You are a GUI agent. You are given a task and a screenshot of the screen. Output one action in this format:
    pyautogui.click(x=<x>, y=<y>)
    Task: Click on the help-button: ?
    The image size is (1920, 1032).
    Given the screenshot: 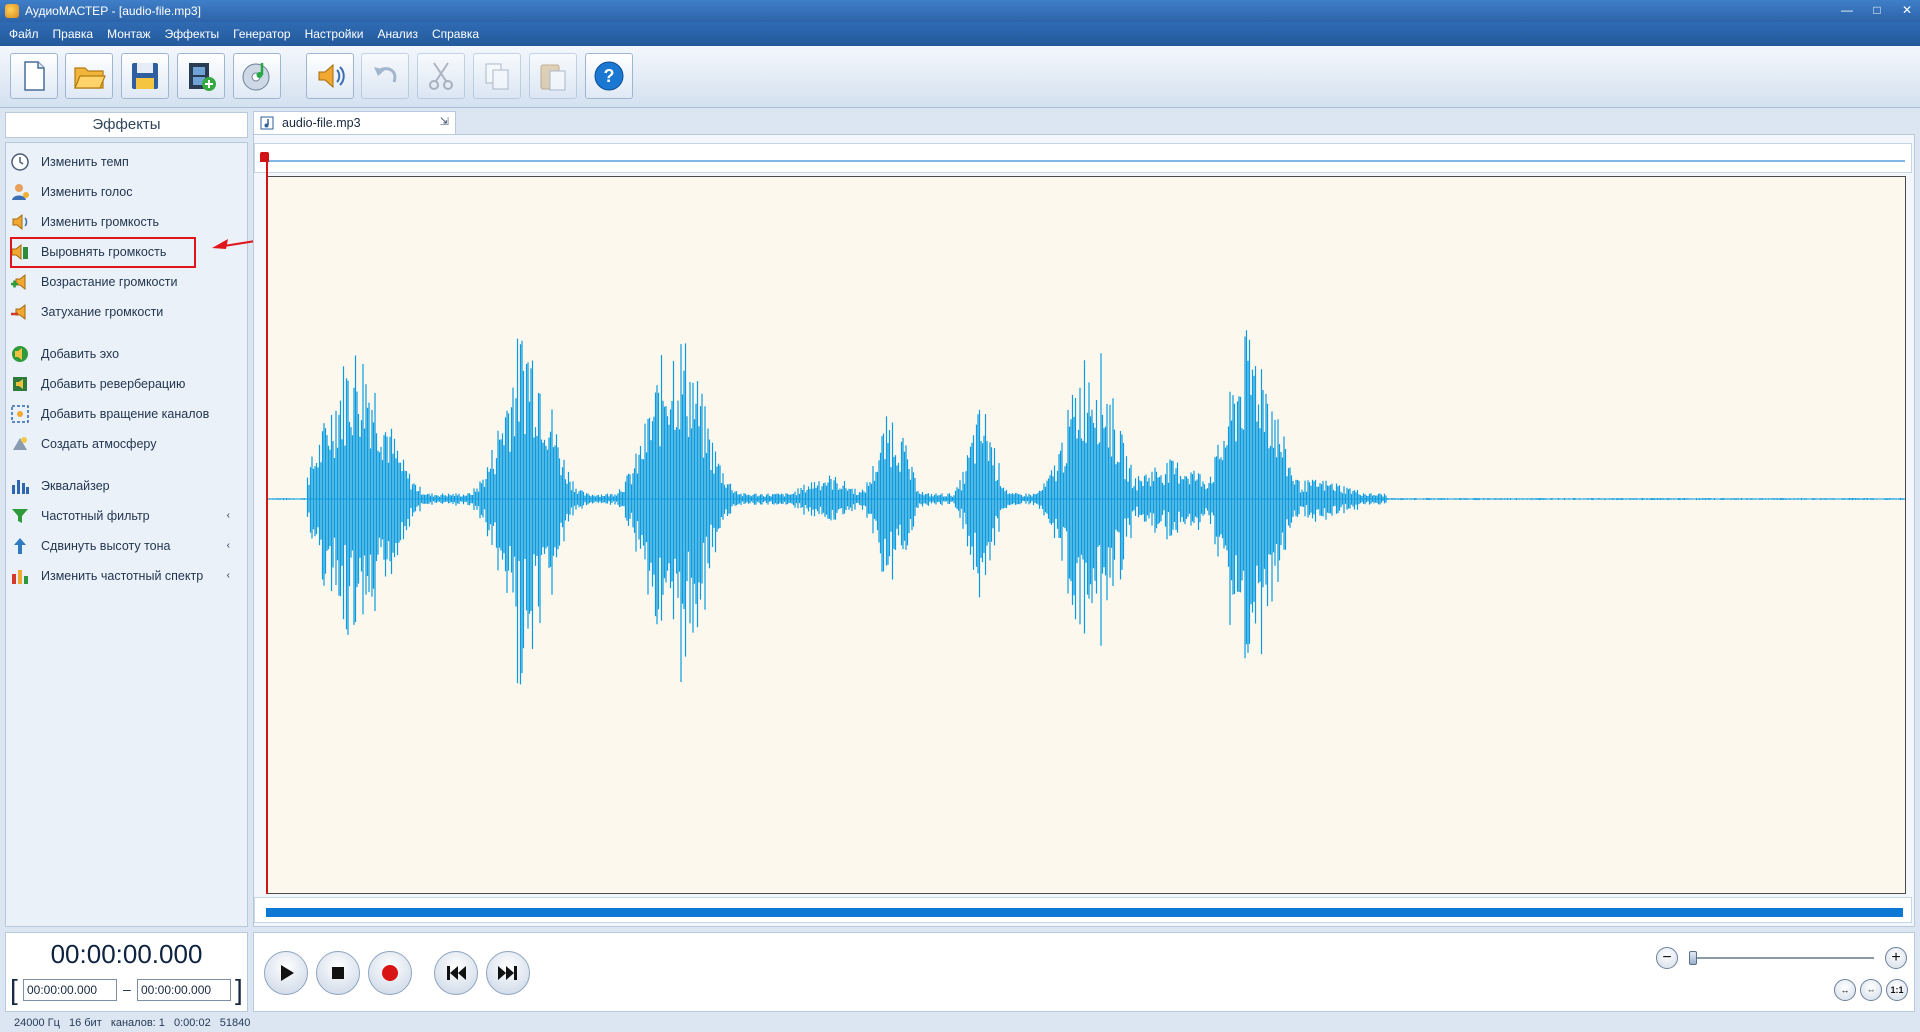 What is the action you would take?
    pyautogui.click(x=609, y=76)
    